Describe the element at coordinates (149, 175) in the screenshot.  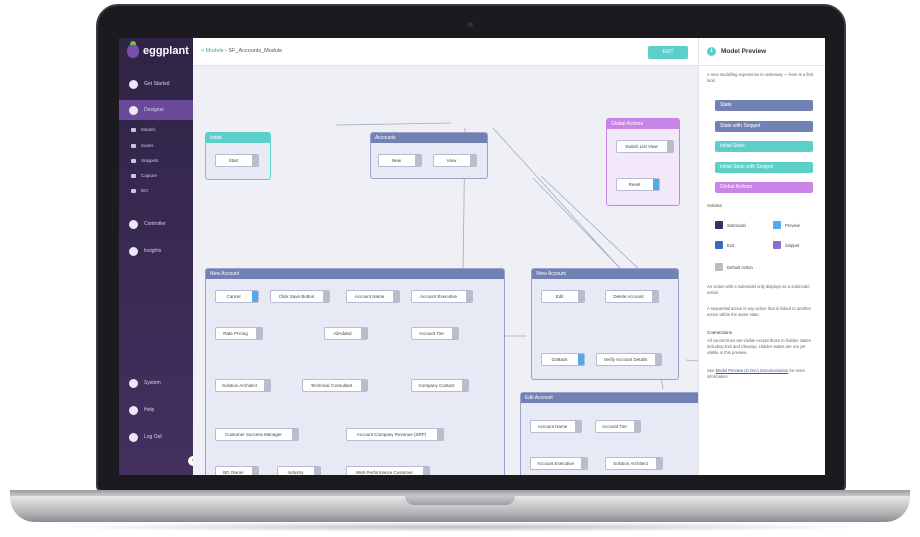
I see `sidebar-sub-label: Capture` at that location.